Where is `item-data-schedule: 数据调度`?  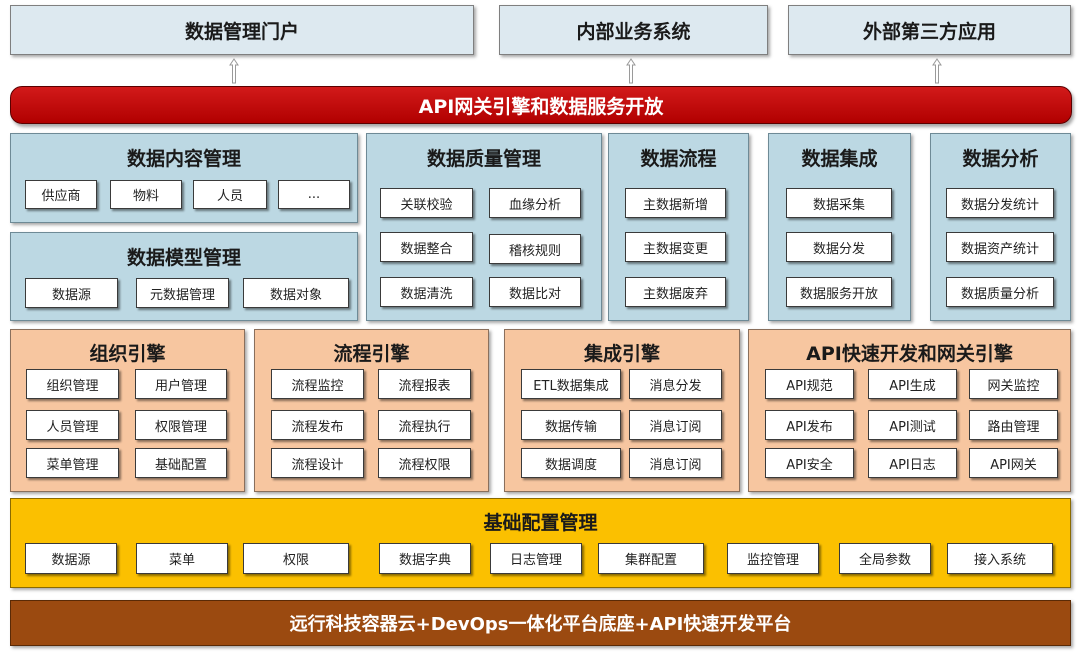
item-data-schedule: 数据调度 is located at coordinates (571, 463).